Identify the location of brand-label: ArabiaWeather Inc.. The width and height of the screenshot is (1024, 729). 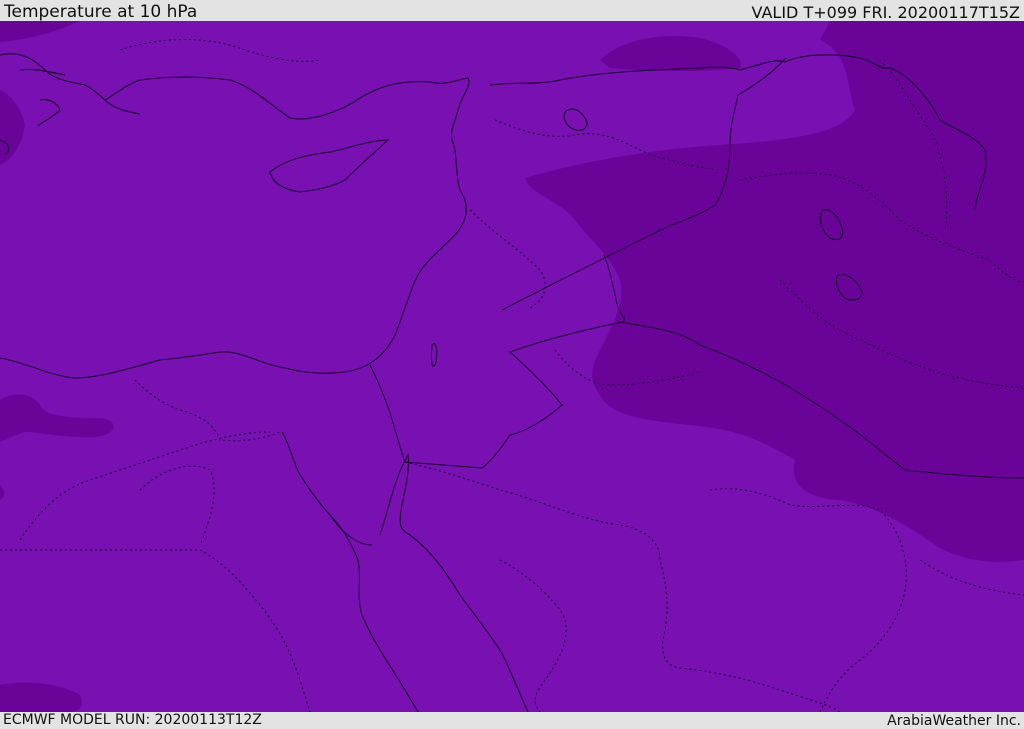
(954, 721).